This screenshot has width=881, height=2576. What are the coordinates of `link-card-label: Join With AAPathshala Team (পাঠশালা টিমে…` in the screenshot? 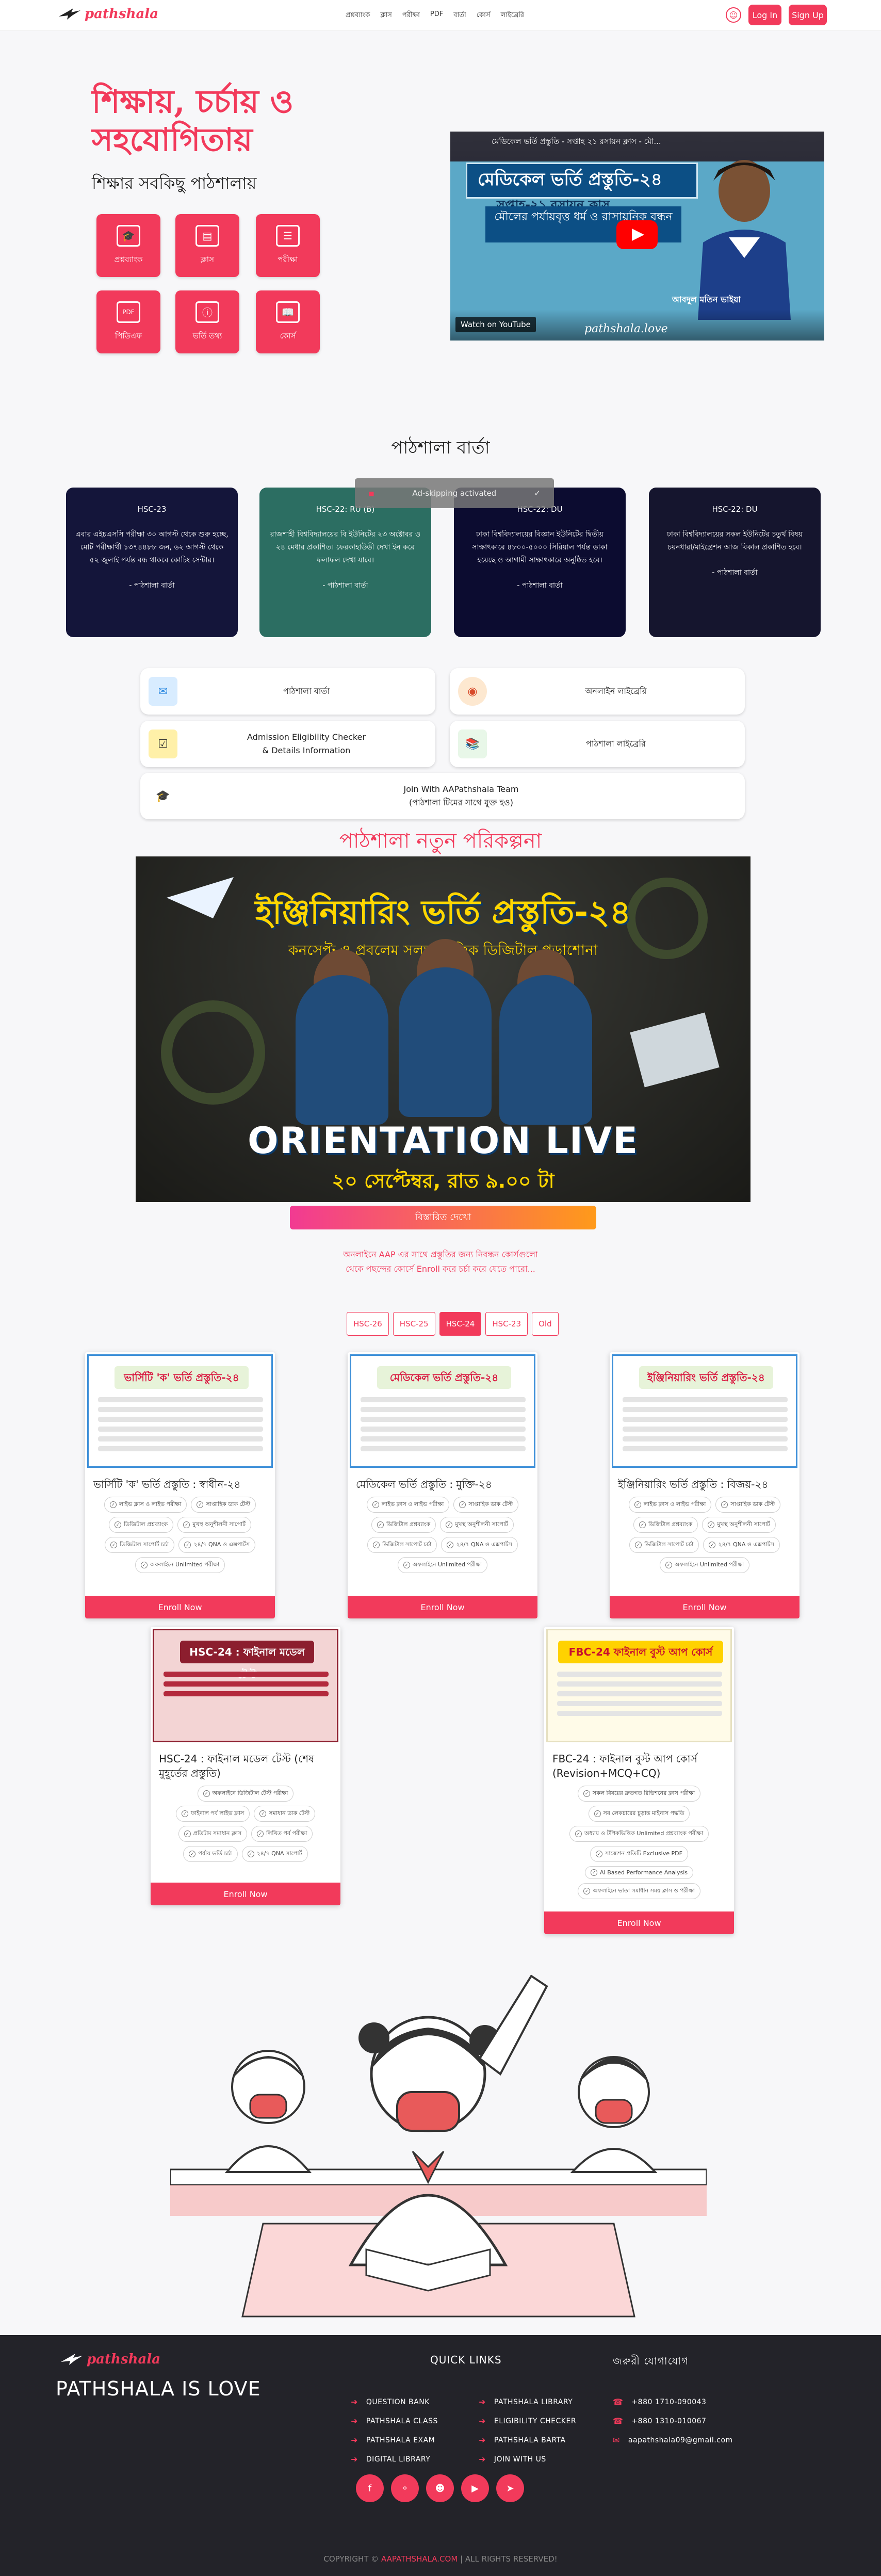 It's located at (461, 795).